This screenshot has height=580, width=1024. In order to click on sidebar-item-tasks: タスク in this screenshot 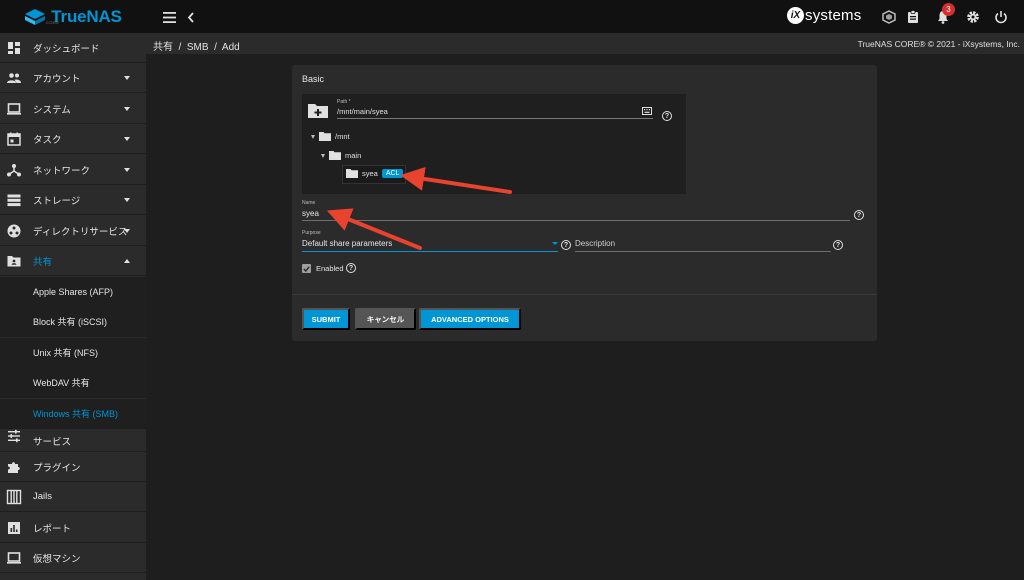, I will do `click(73, 139)`.